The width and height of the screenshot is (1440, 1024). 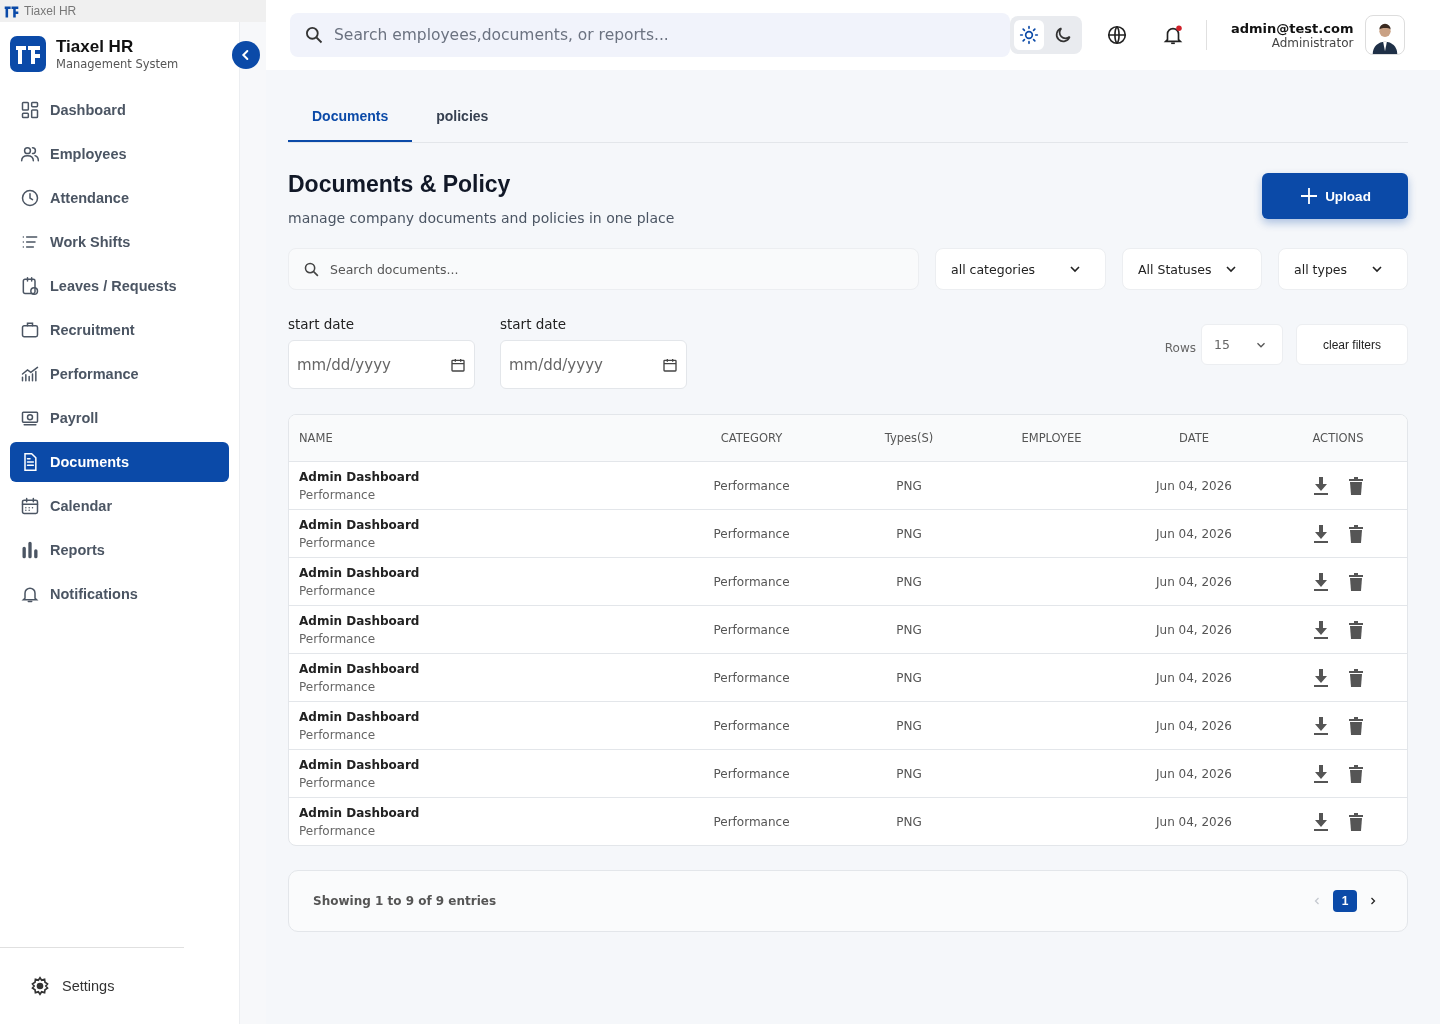 What do you see at coordinates (1352, 344) in the screenshot?
I see `clear-filters-button: clear filters` at bounding box center [1352, 344].